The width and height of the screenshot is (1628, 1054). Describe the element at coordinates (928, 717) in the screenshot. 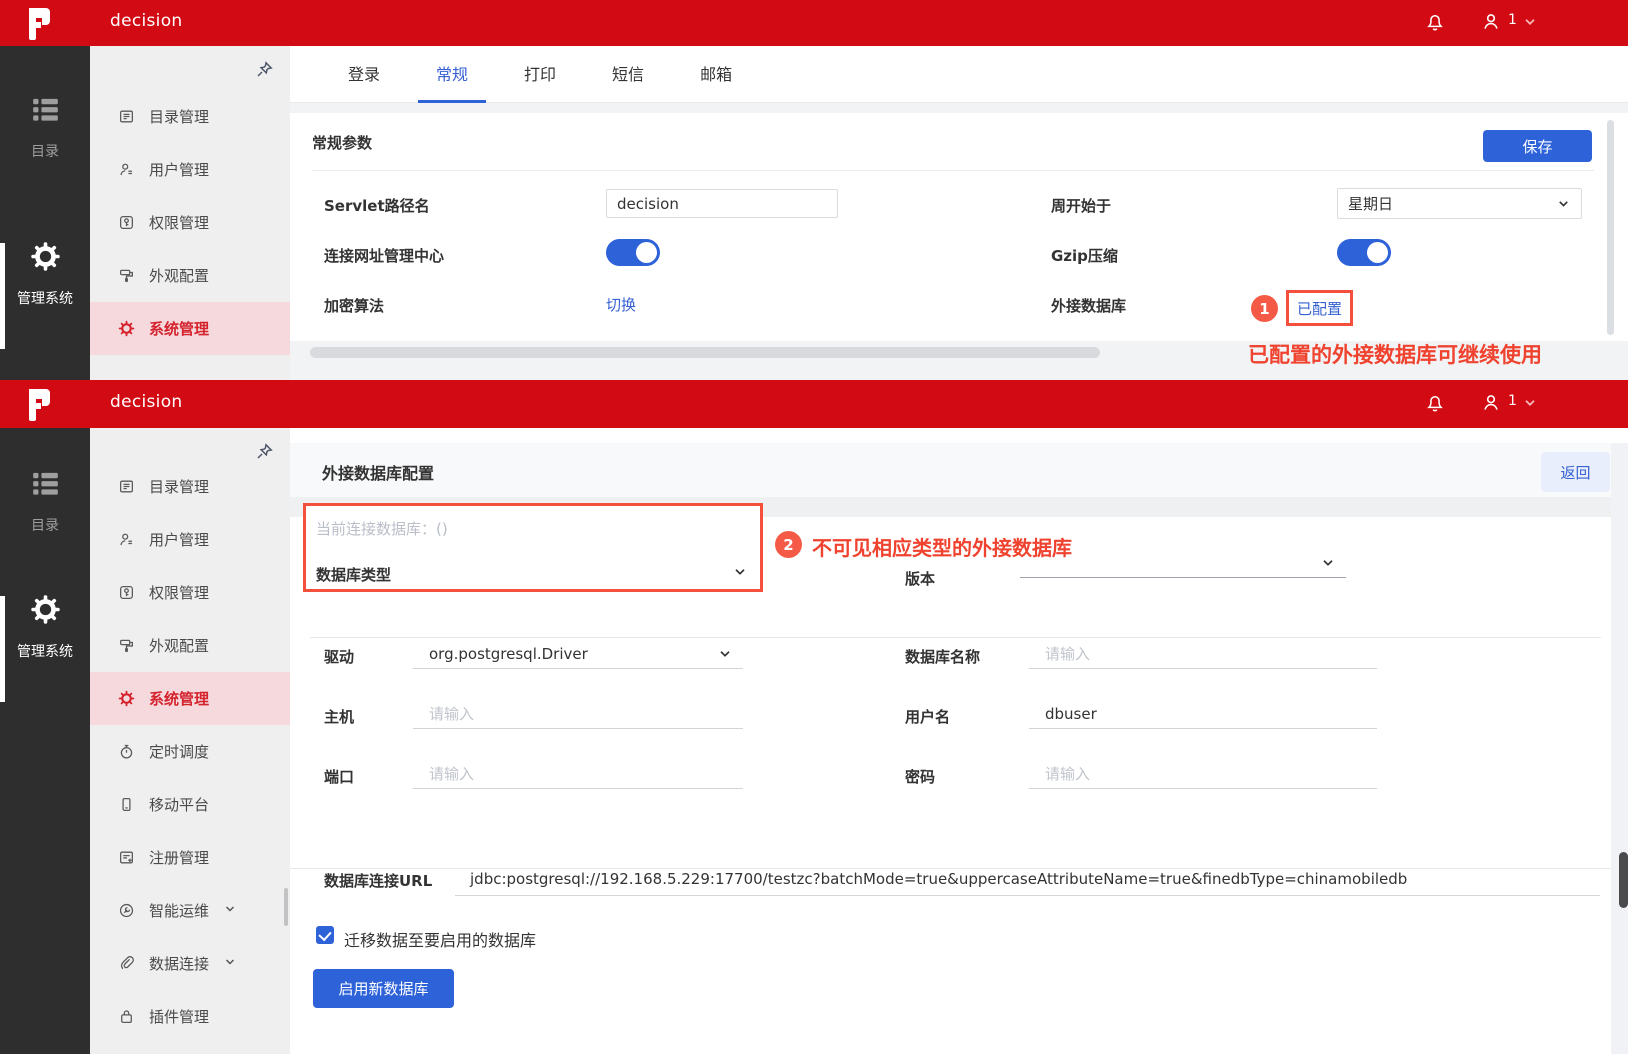

I see `username-label: 用户名` at that location.